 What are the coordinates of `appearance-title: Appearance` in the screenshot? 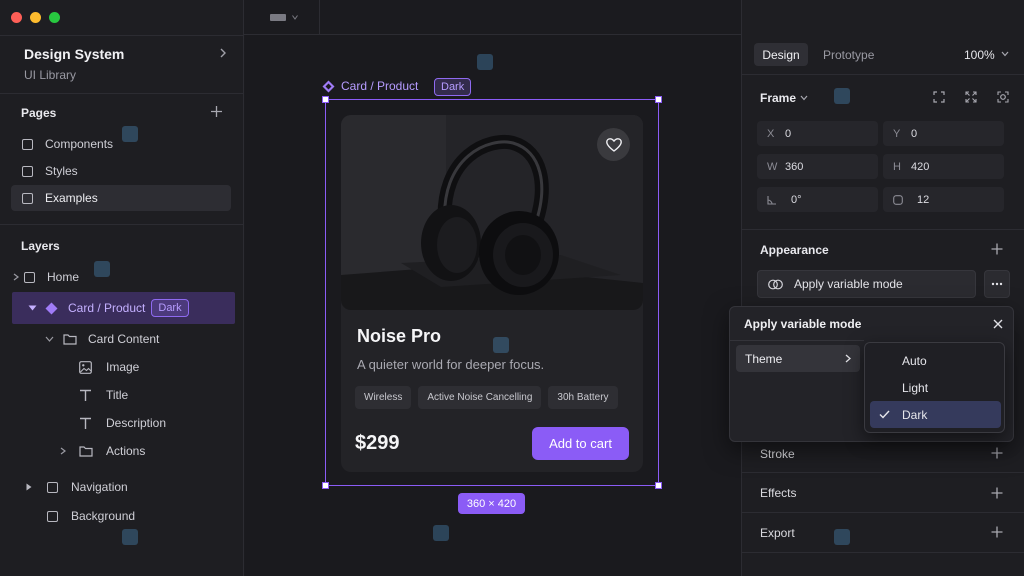 It's located at (794, 250).